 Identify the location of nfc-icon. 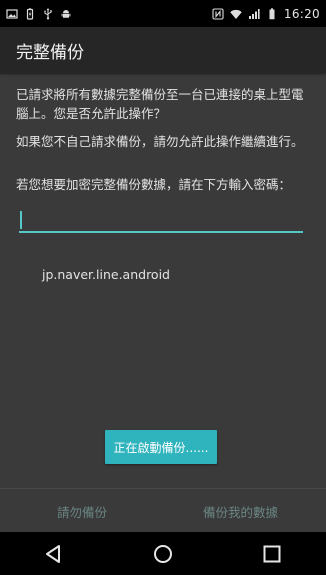
(218, 13).